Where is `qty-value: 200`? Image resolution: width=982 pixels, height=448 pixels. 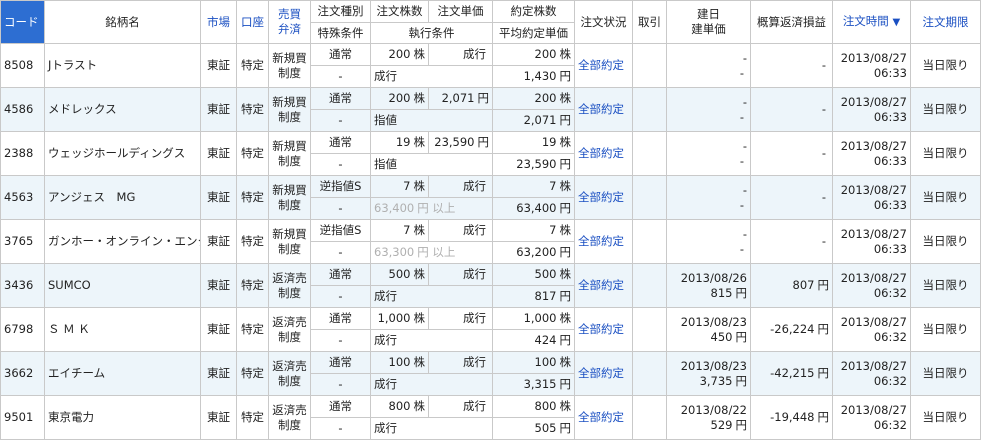
qty-value: 200 is located at coordinates (399, 98).